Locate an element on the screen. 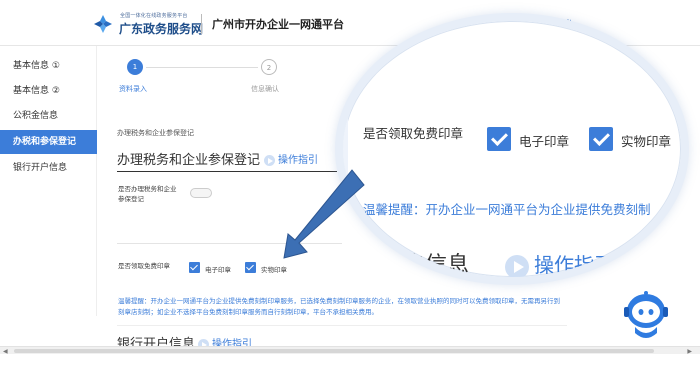 The height and width of the screenshot is (382, 700). section-divider is located at coordinates (227, 171).